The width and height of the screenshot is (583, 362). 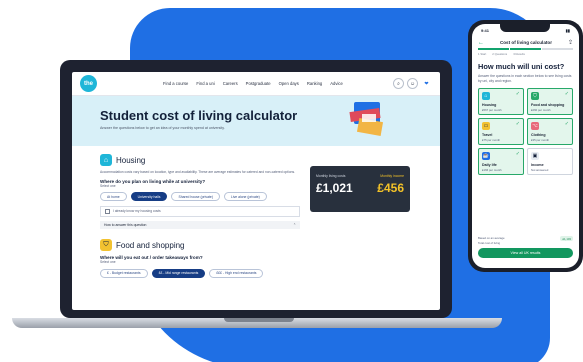 I want to click on footer-total-tag: £1,103, so click(x=566, y=238).